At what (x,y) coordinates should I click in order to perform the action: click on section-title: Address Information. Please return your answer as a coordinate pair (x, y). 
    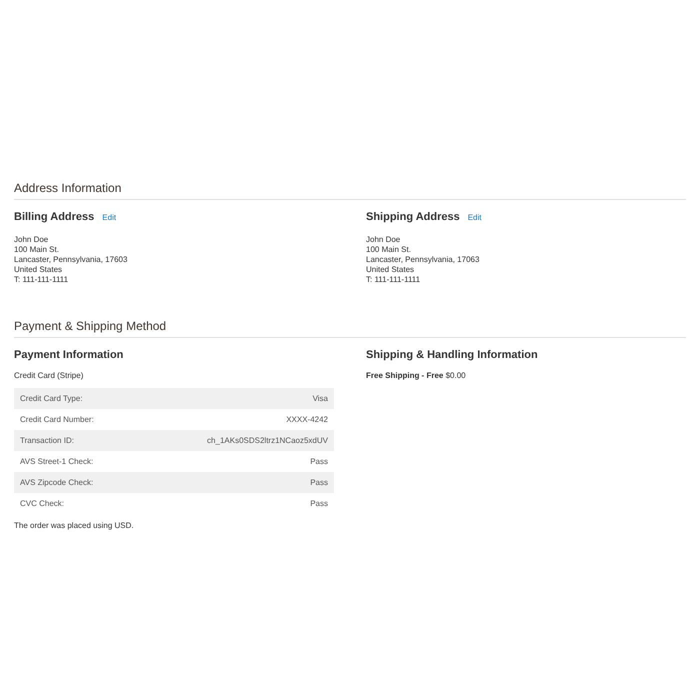
    Looking at the image, I should click on (350, 189).